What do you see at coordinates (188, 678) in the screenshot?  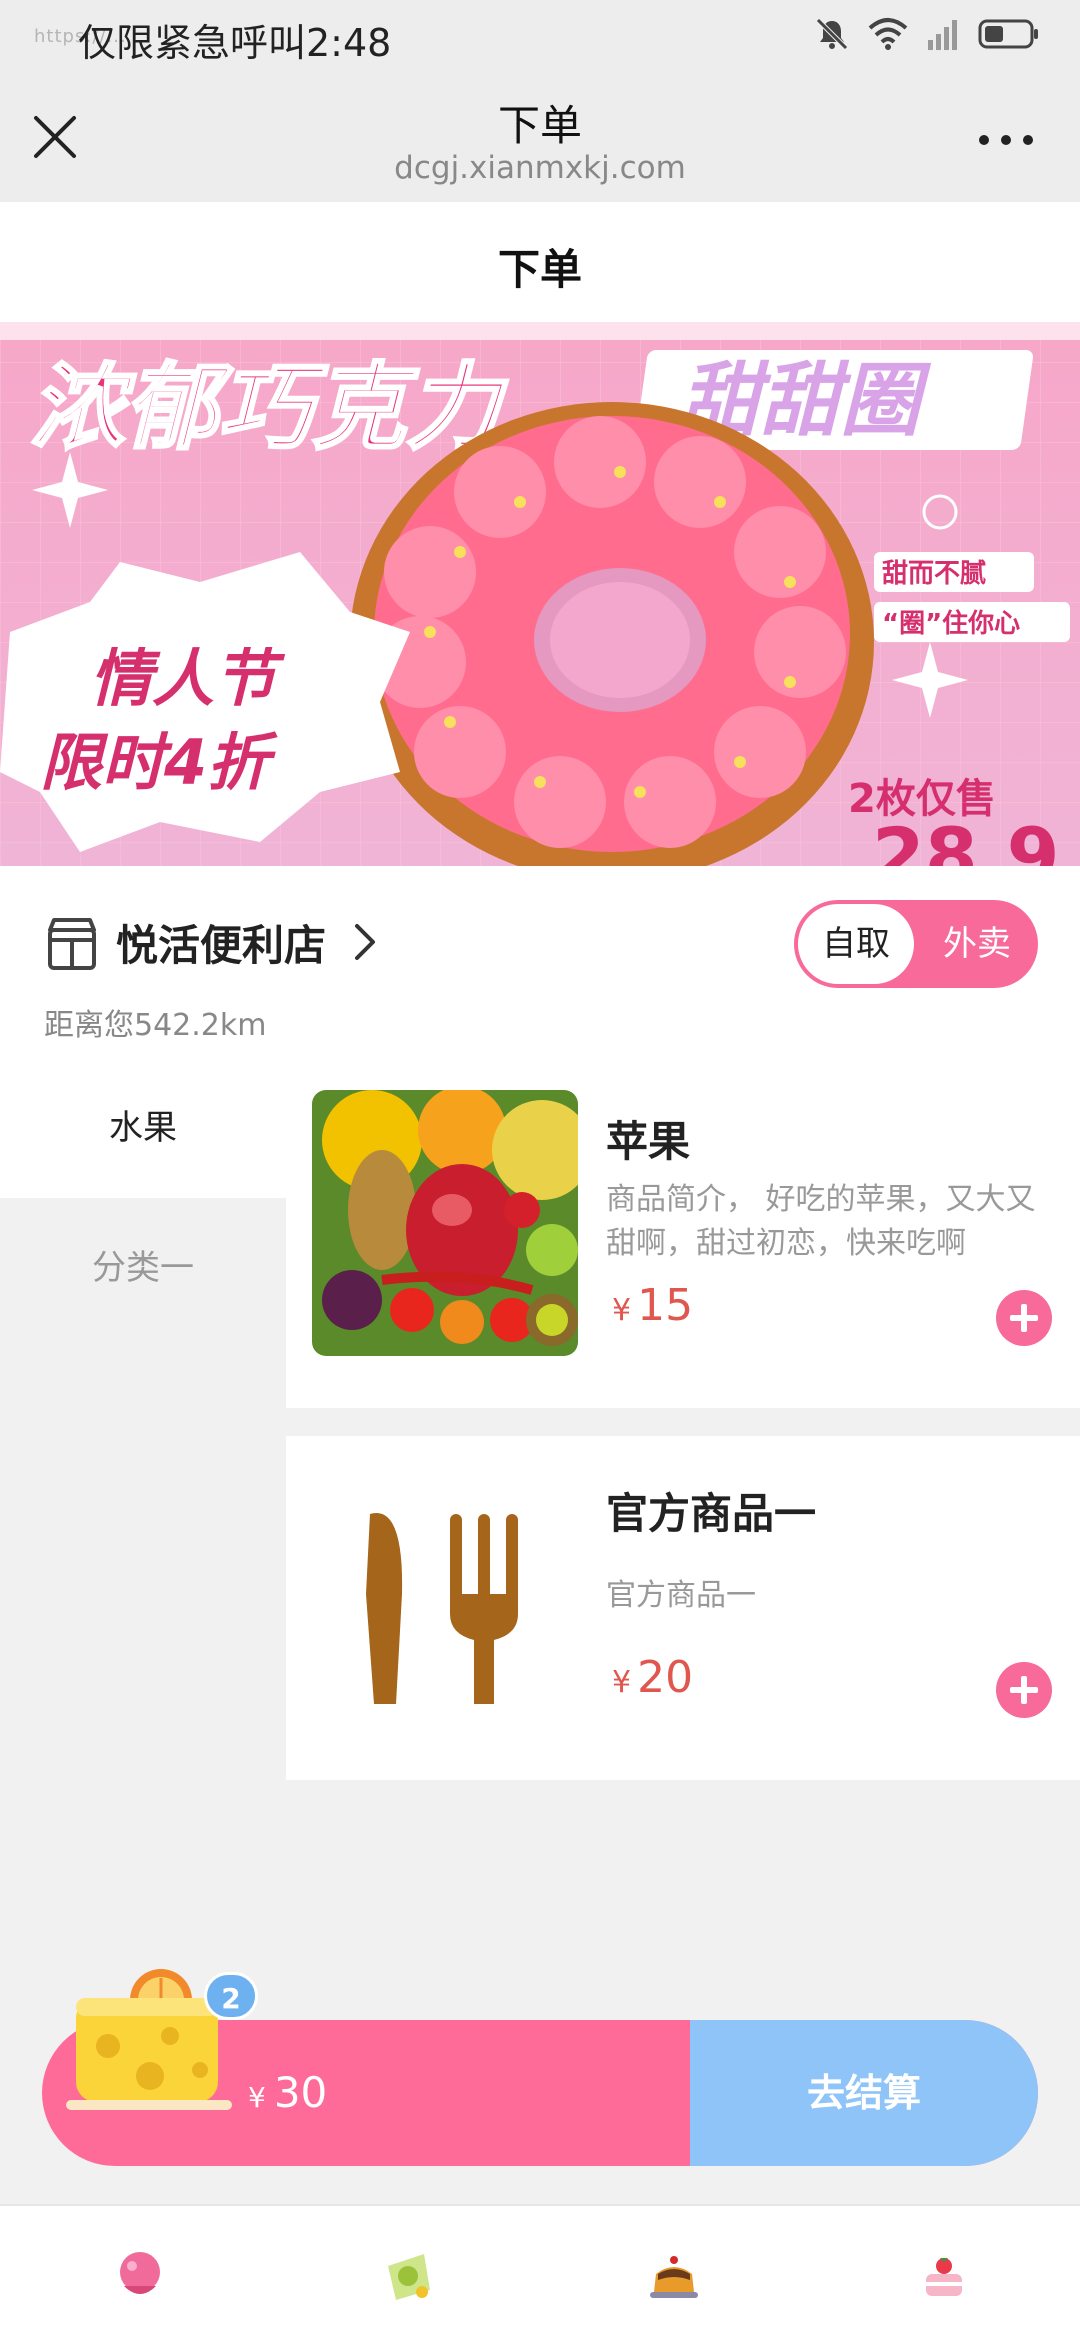 I see `banner-promo-line1: 情人节` at bounding box center [188, 678].